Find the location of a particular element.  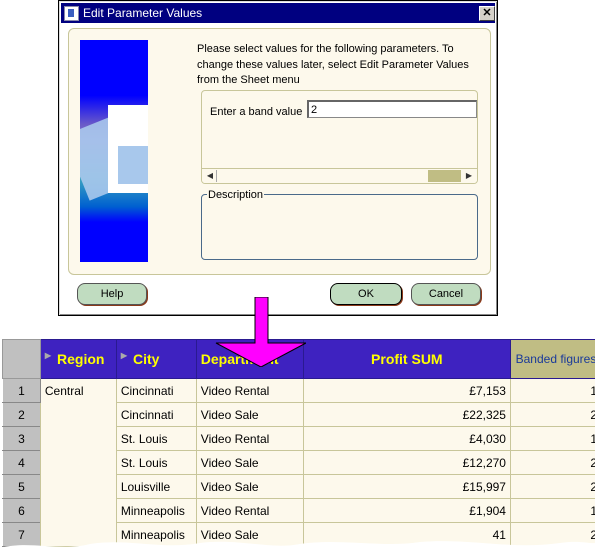

row-number: 3 is located at coordinates (22, 439).